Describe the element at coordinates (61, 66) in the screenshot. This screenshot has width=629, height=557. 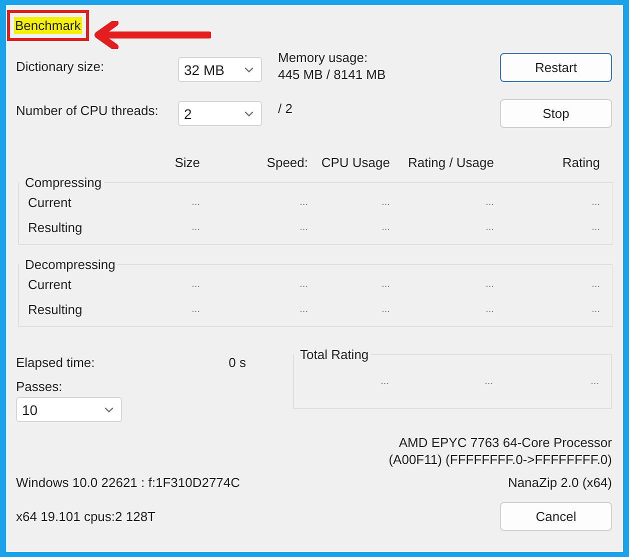
I see `field-label: Dictionary size:` at that location.